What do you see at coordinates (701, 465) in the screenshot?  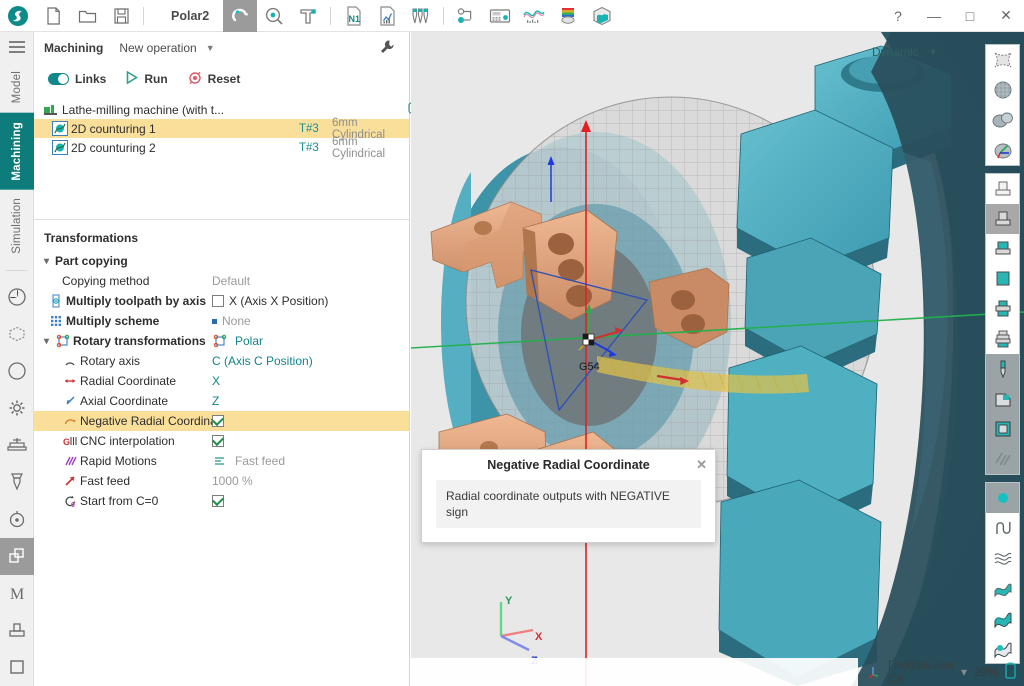 I see `close-icon: ✕` at bounding box center [701, 465].